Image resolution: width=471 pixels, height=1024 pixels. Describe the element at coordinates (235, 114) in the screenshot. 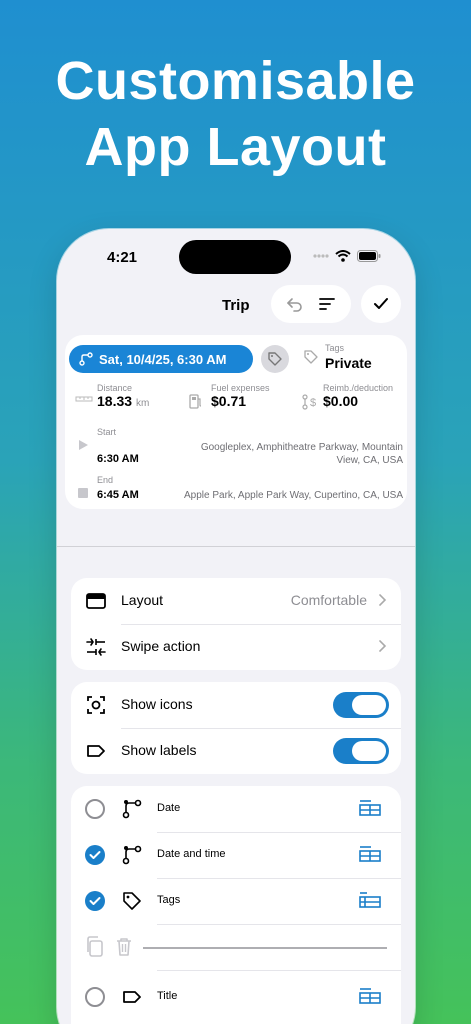

I see `headline: Customisable App Layout` at that location.